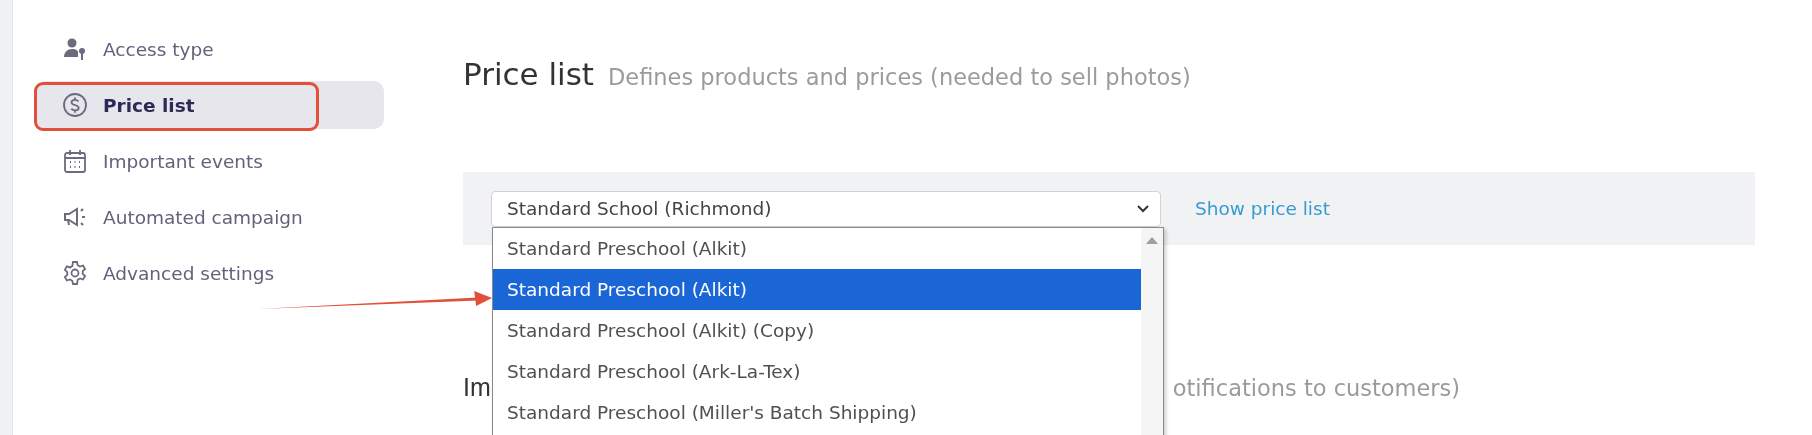  What do you see at coordinates (75, 49) in the screenshot?
I see `person-key-icon` at bounding box center [75, 49].